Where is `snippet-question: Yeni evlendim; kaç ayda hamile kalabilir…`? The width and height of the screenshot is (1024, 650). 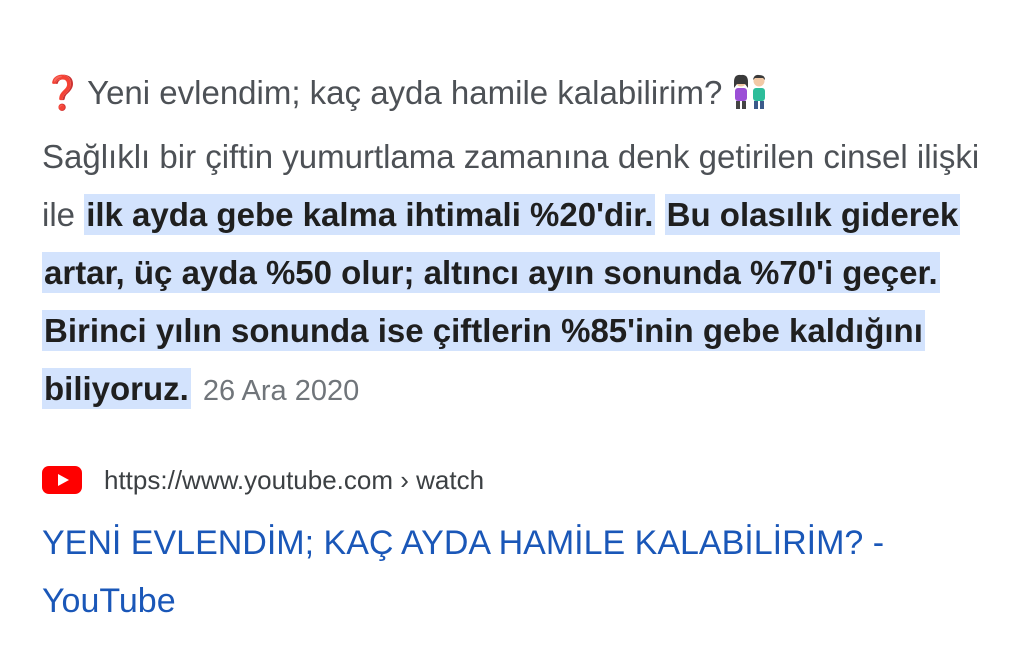 snippet-question: Yeni evlendim; kaç ayda hamile kalabilir… is located at coordinates (405, 92).